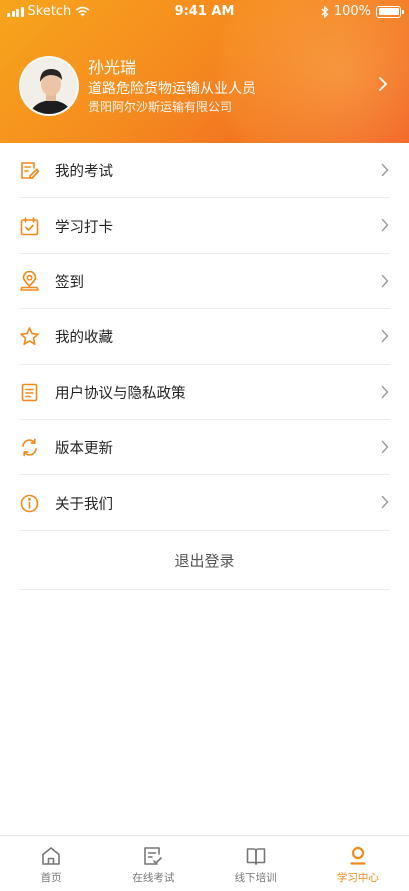  I want to click on tab-label: 学习中心, so click(357, 878).